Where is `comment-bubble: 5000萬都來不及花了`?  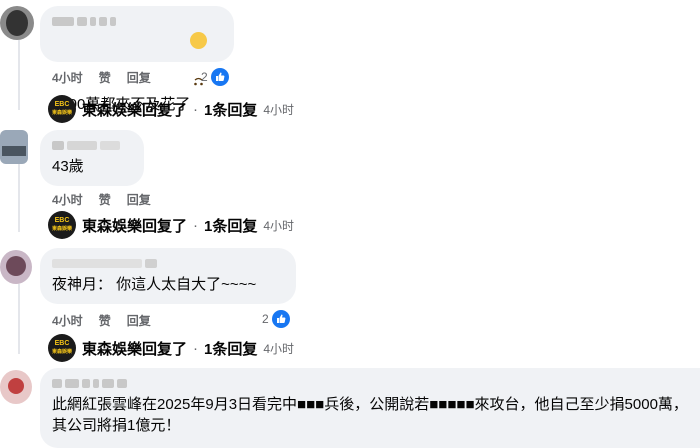 comment-bubble: 5000萬都來不及花了 is located at coordinates (137, 59).